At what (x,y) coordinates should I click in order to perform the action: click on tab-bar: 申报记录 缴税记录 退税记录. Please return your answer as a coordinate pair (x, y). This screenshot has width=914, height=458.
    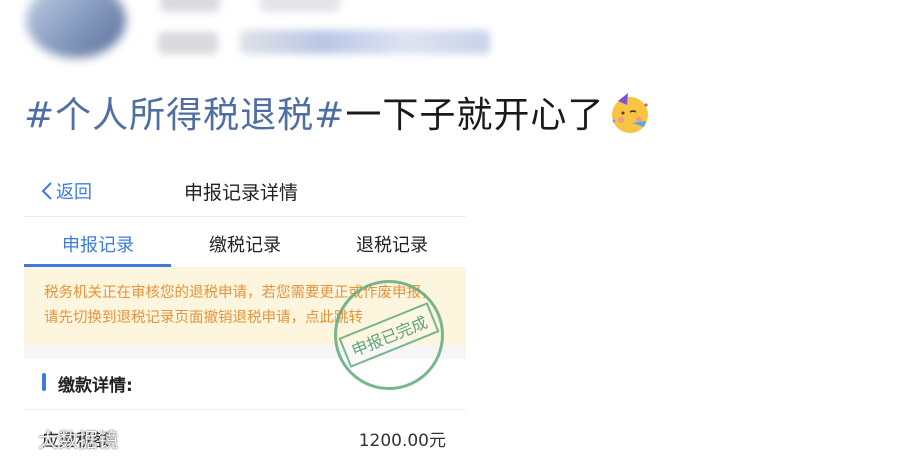
    Looking at the image, I should click on (245, 242).